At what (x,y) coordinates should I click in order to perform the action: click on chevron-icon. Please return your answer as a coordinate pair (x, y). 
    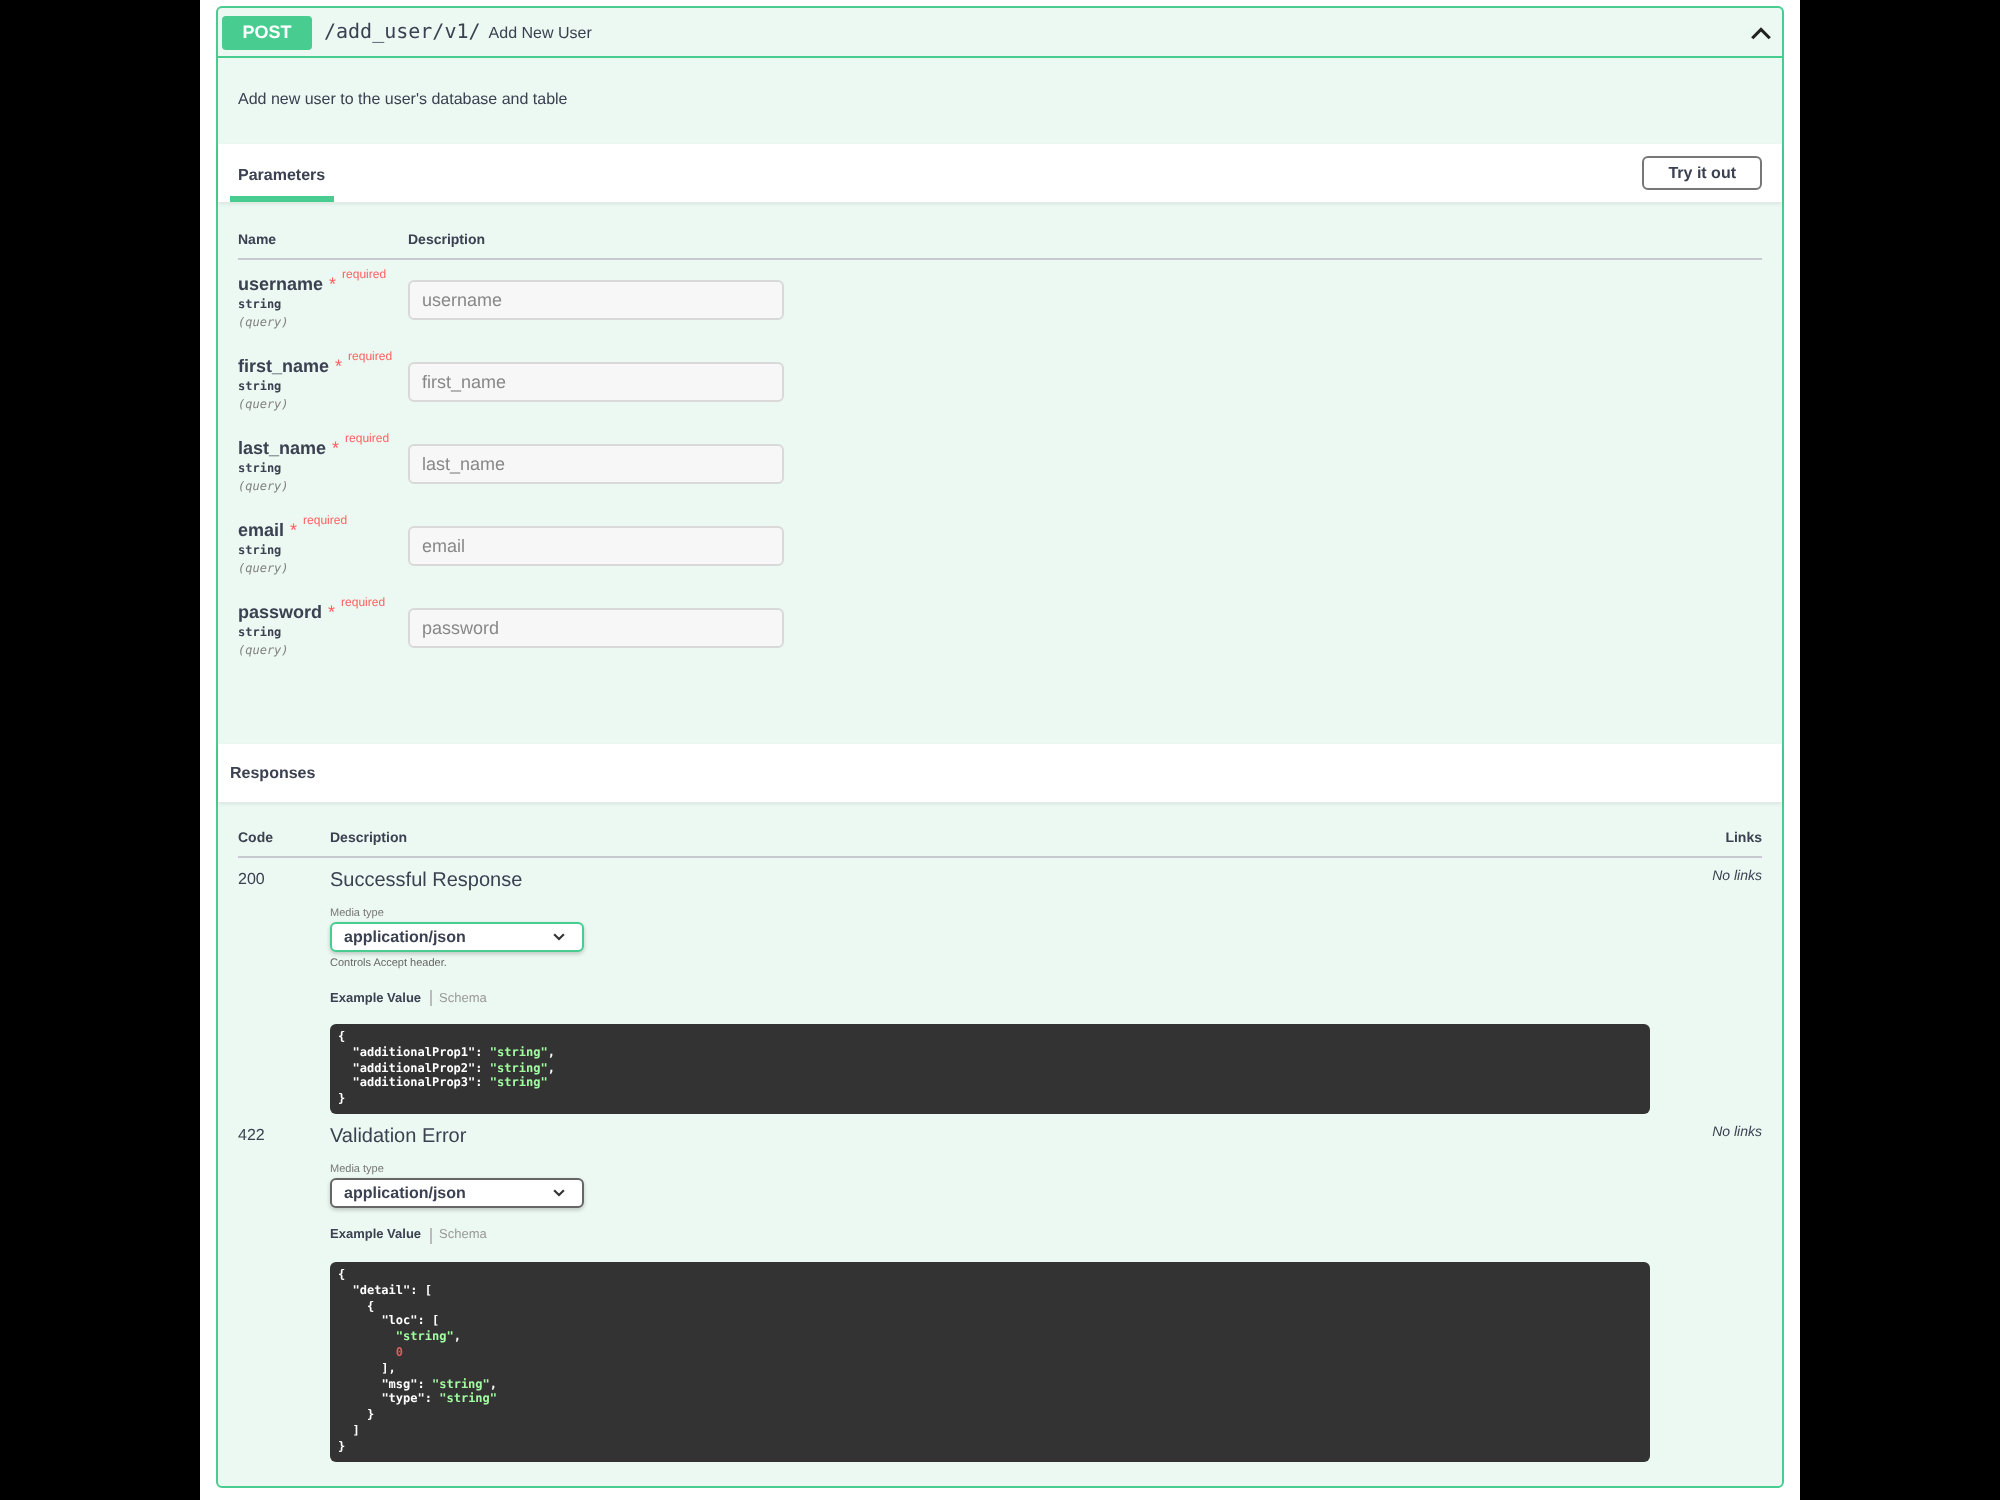
    Looking at the image, I should click on (1761, 32).